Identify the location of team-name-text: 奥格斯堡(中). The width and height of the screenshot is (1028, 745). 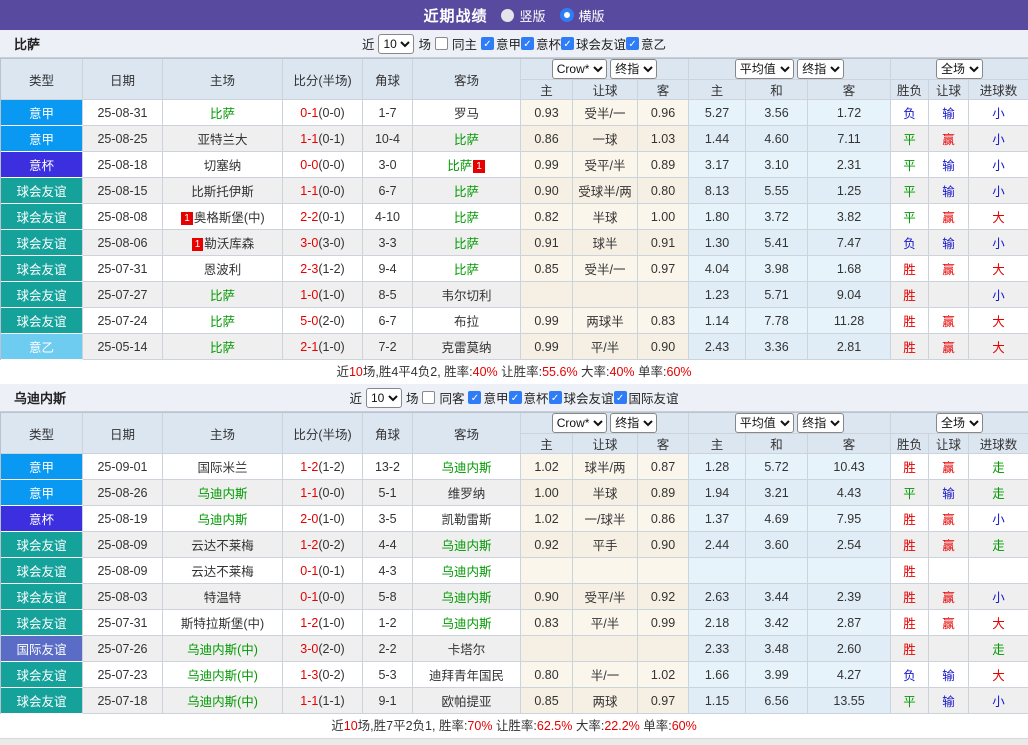
(229, 218).